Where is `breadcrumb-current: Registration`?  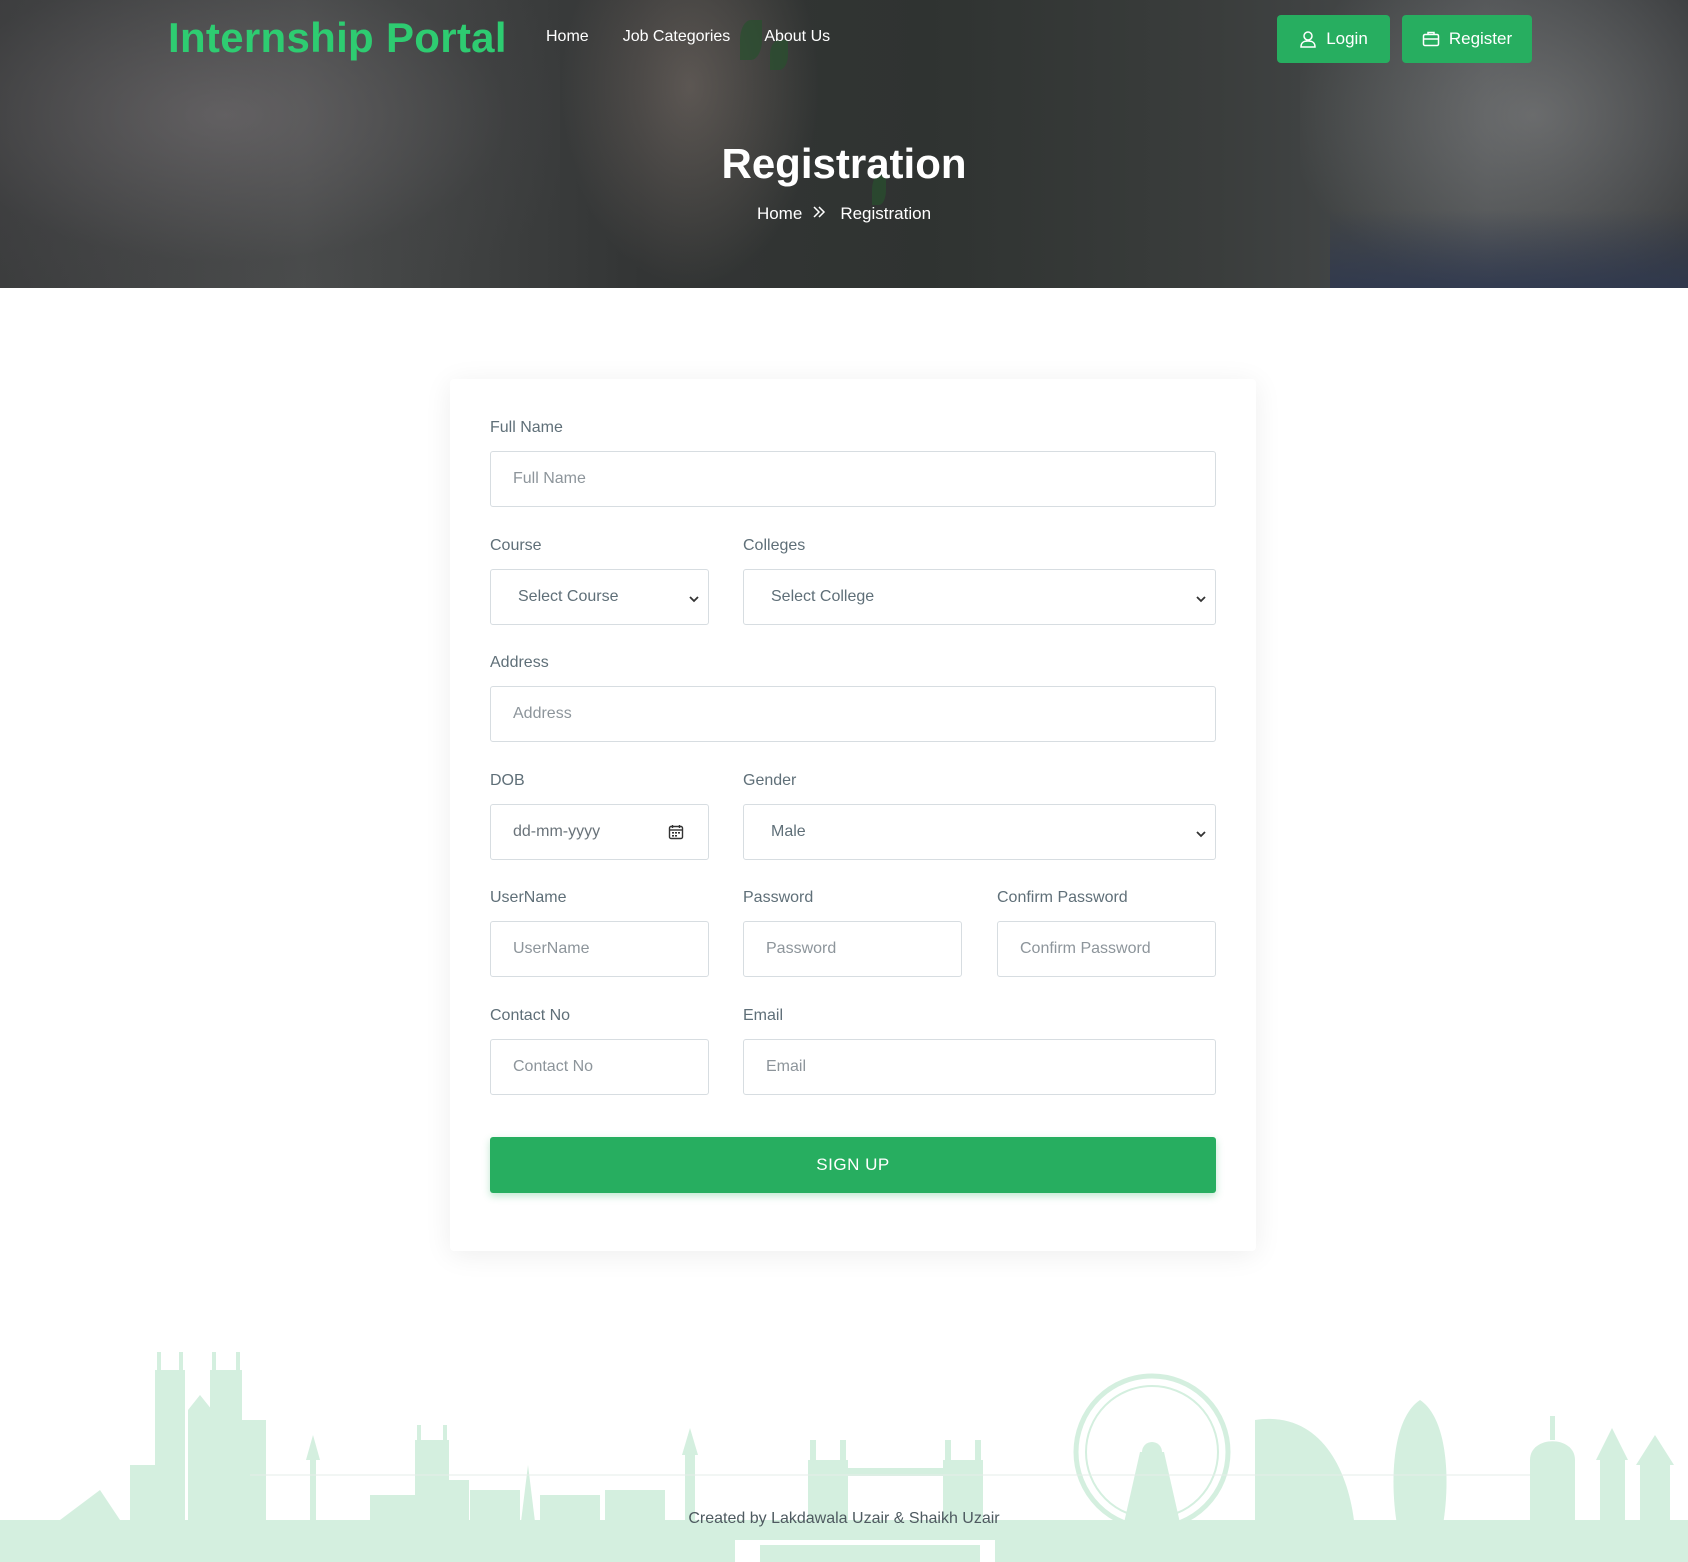
breadcrumb-current: Registration is located at coordinates (886, 213).